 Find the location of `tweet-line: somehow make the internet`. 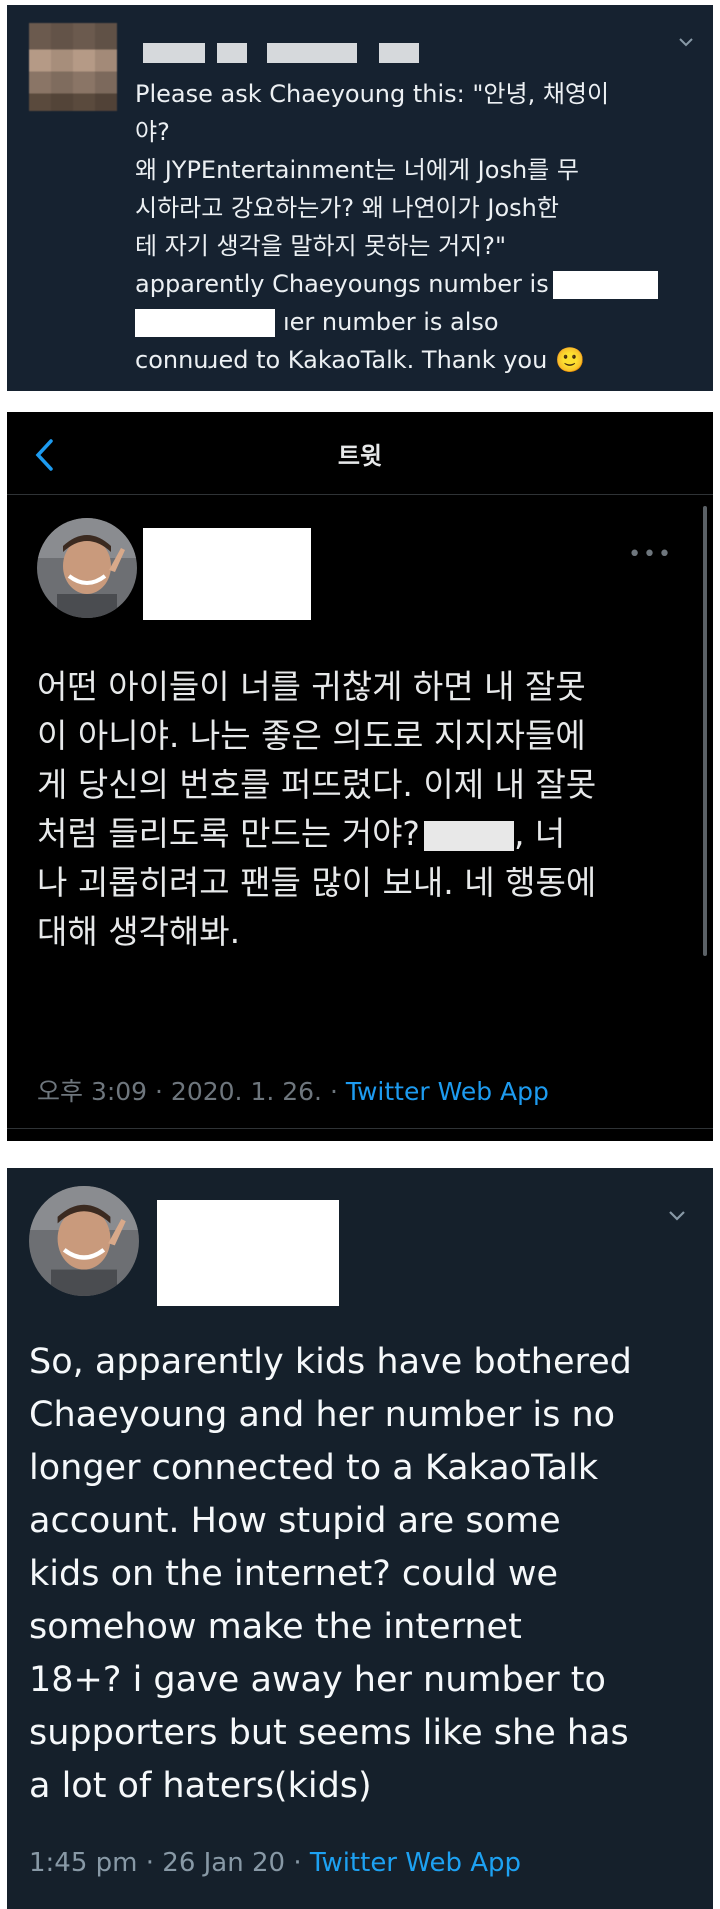

tweet-line: somehow make the internet is located at coordinates (275, 1627).